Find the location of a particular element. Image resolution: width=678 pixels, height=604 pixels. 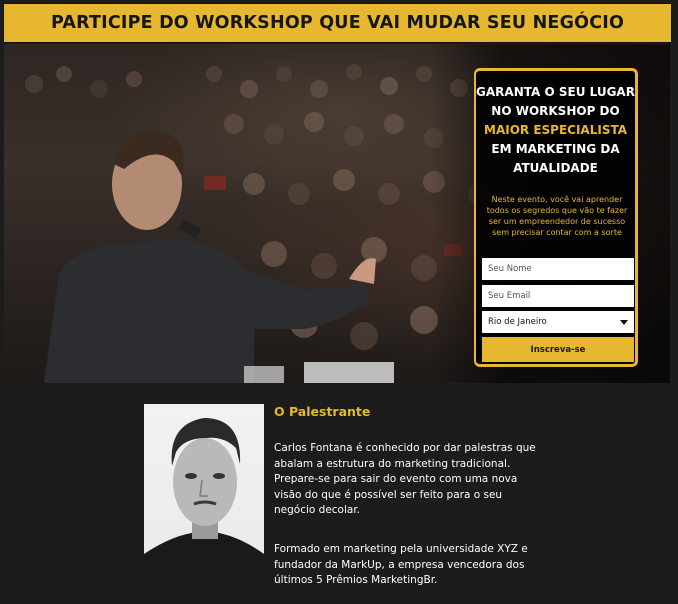

submit-button: Inscreva-se is located at coordinates (558, 349).